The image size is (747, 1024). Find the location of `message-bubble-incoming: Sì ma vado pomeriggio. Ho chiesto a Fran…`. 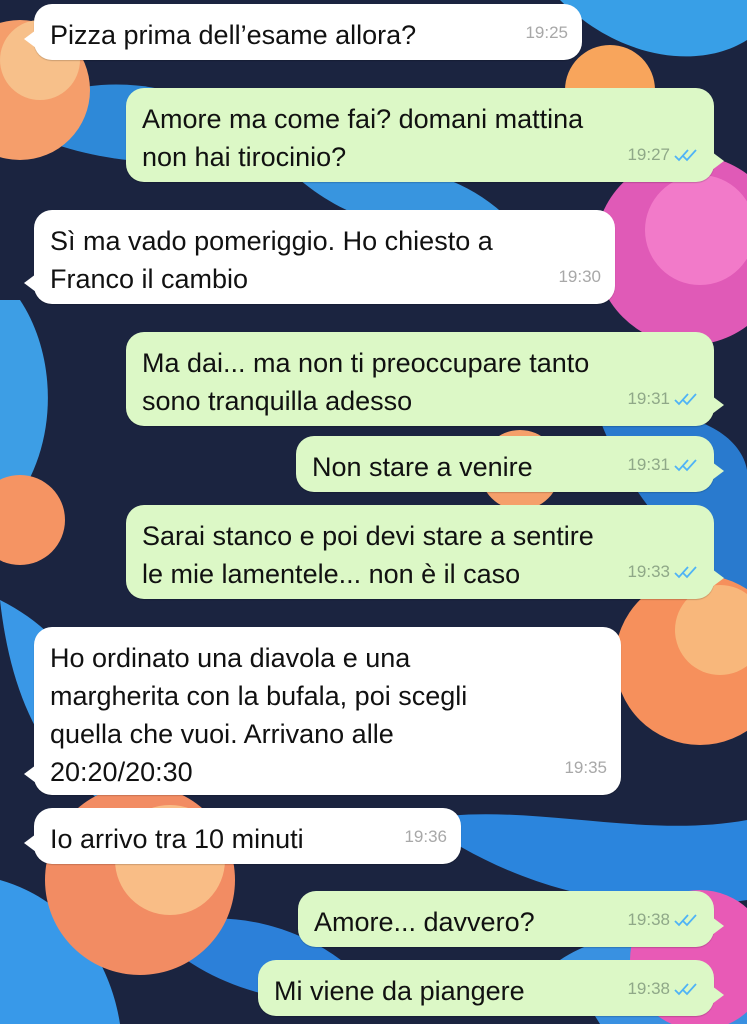

message-bubble-incoming: Sì ma vado pomeriggio. Ho chiesto a Fran… is located at coordinates (319, 257).